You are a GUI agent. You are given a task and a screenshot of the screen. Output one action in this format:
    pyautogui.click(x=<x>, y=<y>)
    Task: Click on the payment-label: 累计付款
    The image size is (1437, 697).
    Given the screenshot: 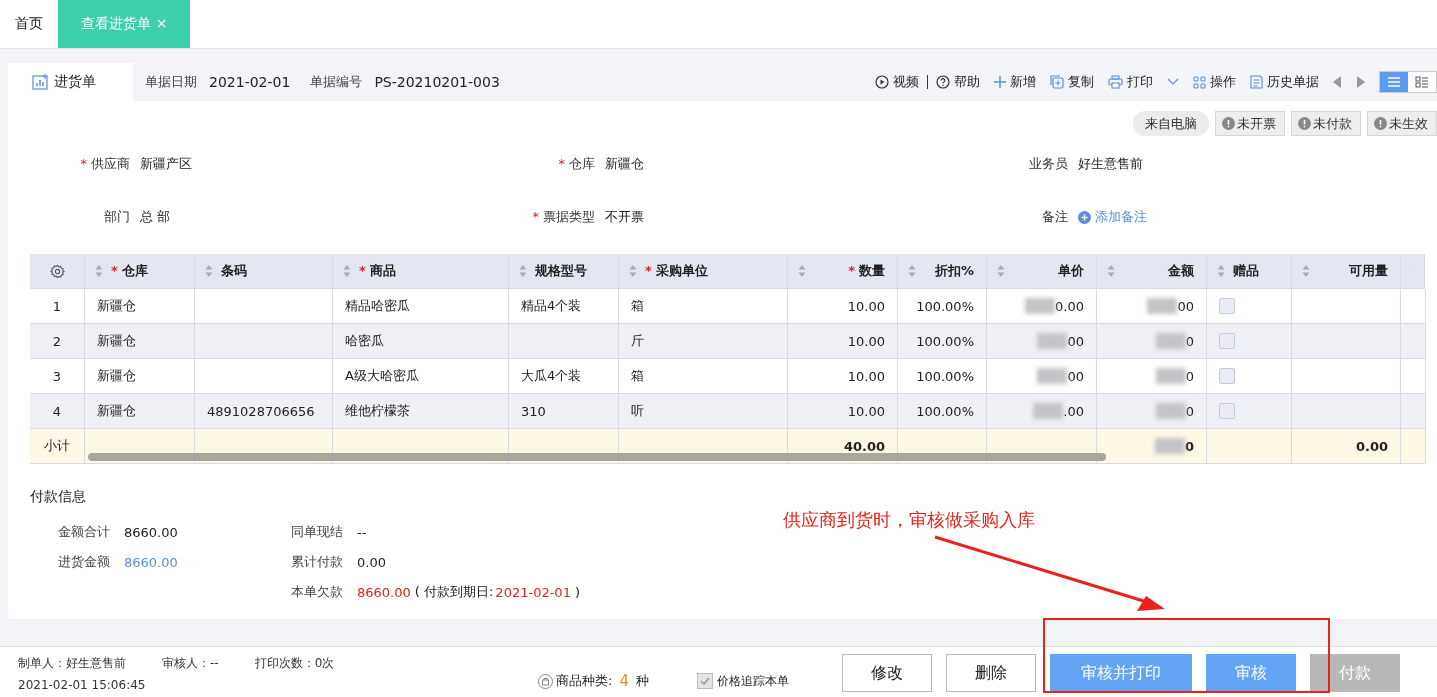 What is the action you would take?
    pyautogui.click(x=316, y=562)
    